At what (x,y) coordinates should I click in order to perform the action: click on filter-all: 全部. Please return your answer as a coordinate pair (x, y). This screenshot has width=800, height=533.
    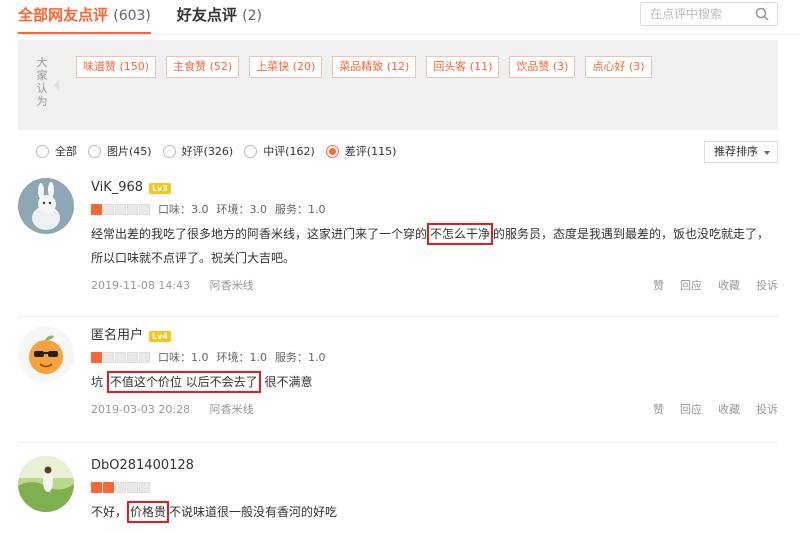
    Looking at the image, I should click on (56, 151).